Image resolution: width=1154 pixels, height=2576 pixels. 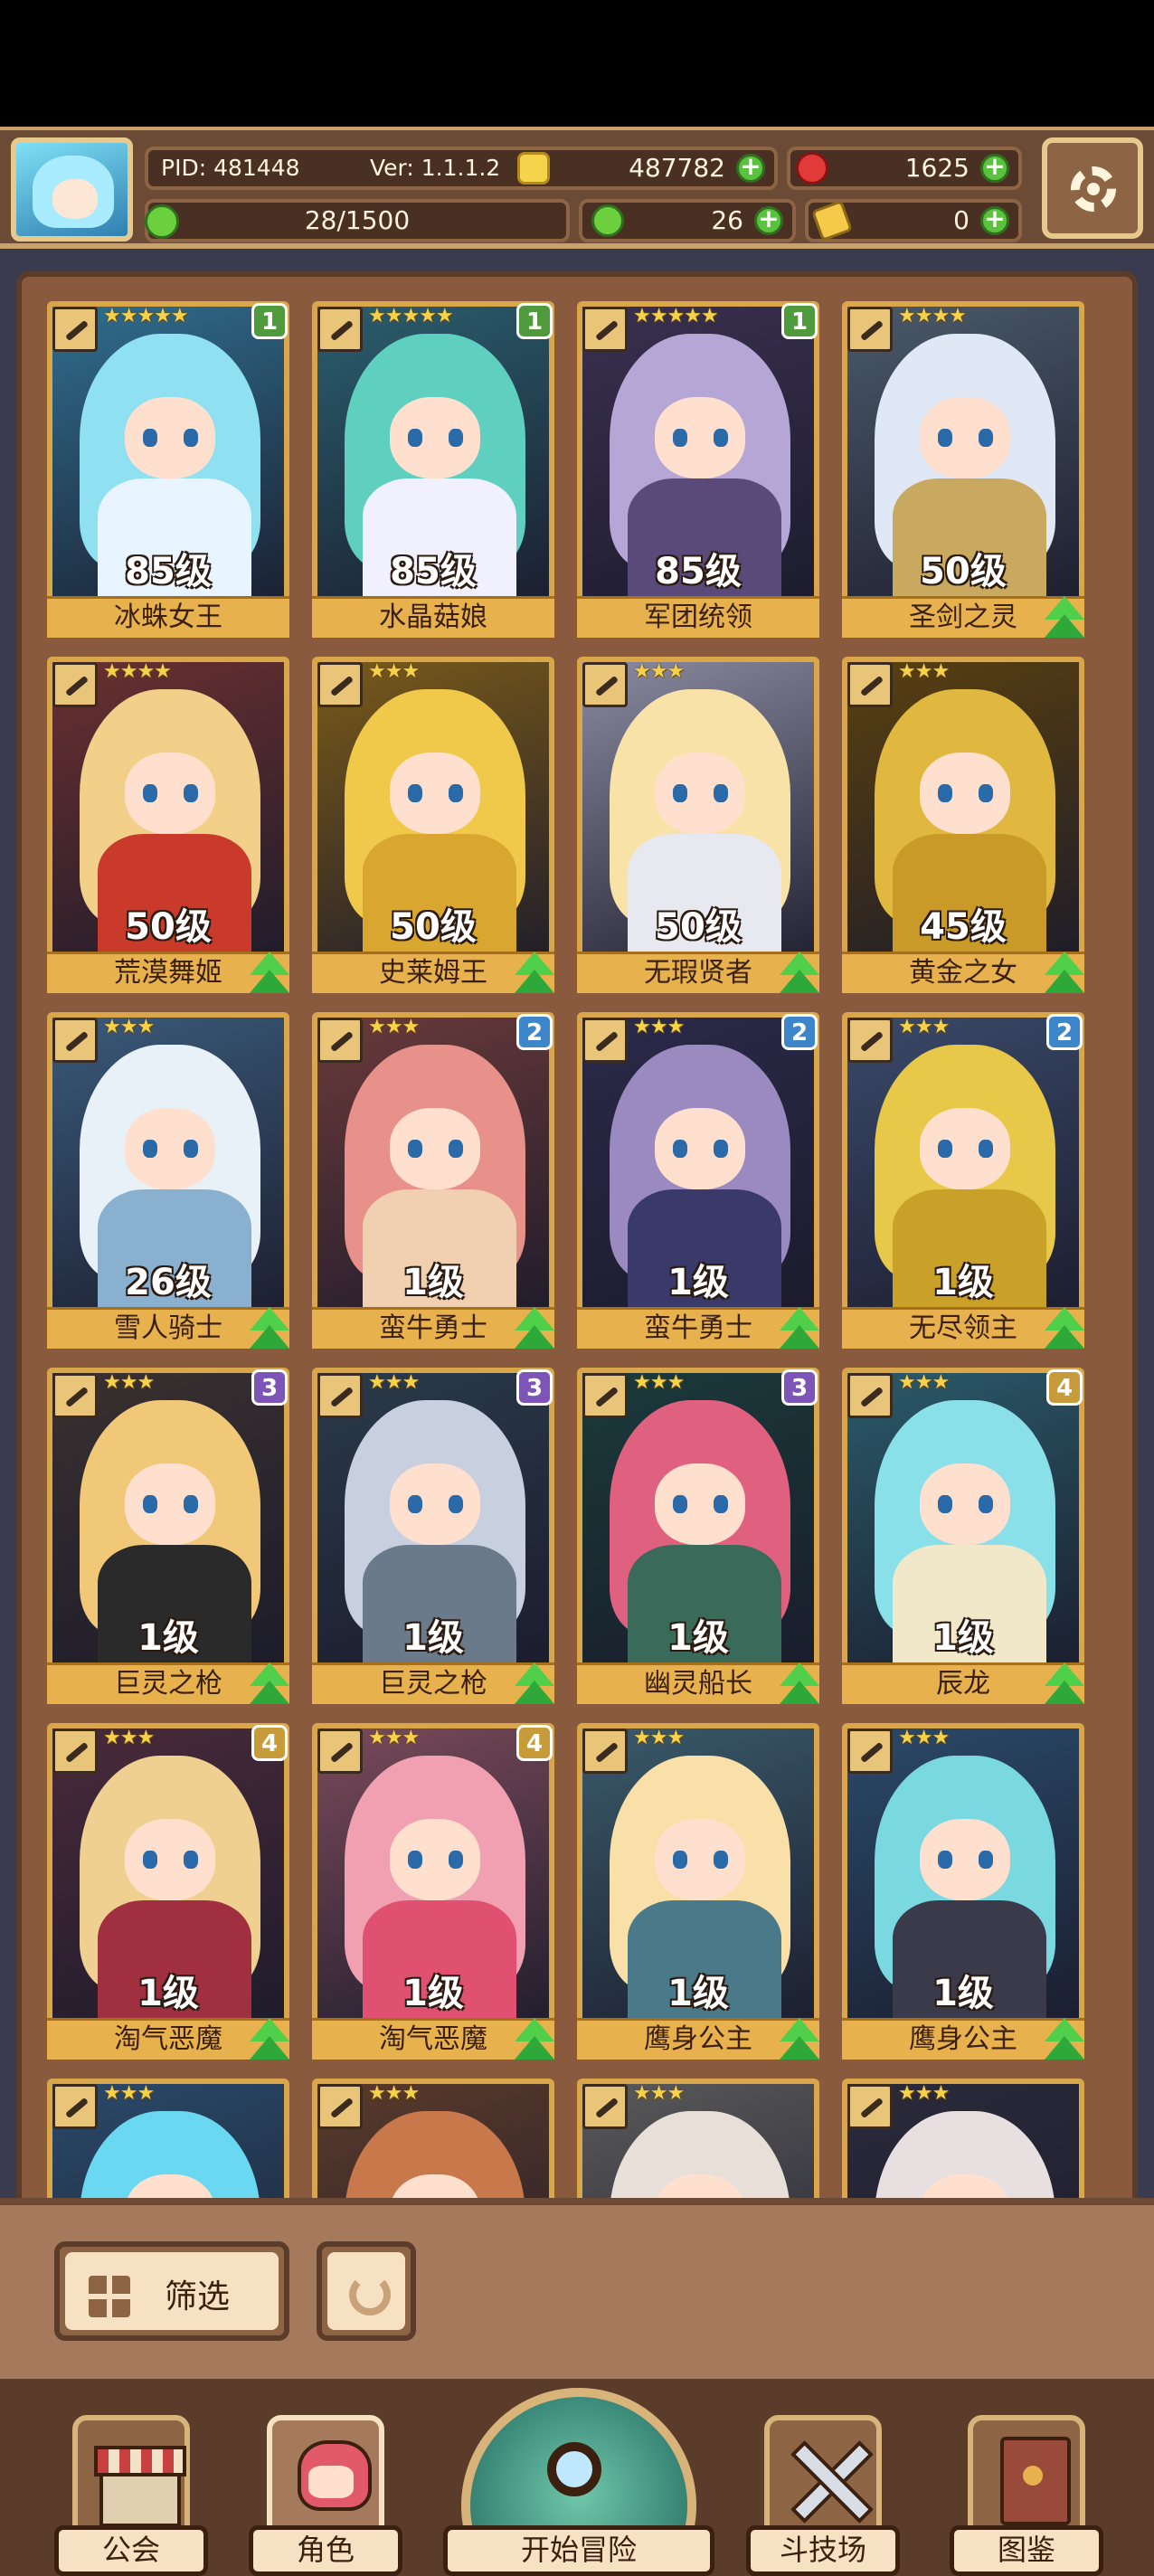 I want to click on gem-amount: 1625, so click(x=937, y=168).